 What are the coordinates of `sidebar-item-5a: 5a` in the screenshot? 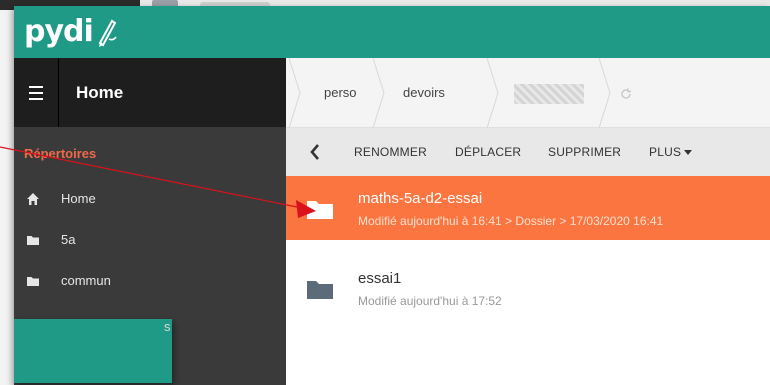 It's located at (150, 240).